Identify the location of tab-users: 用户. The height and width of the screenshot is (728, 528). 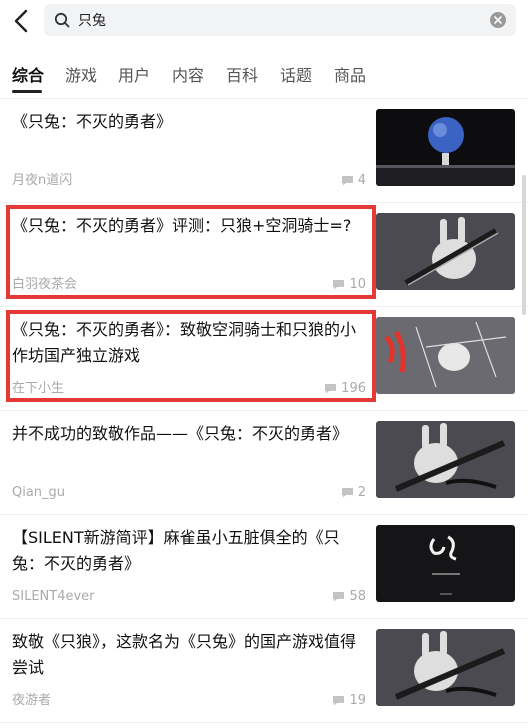
(134, 74).